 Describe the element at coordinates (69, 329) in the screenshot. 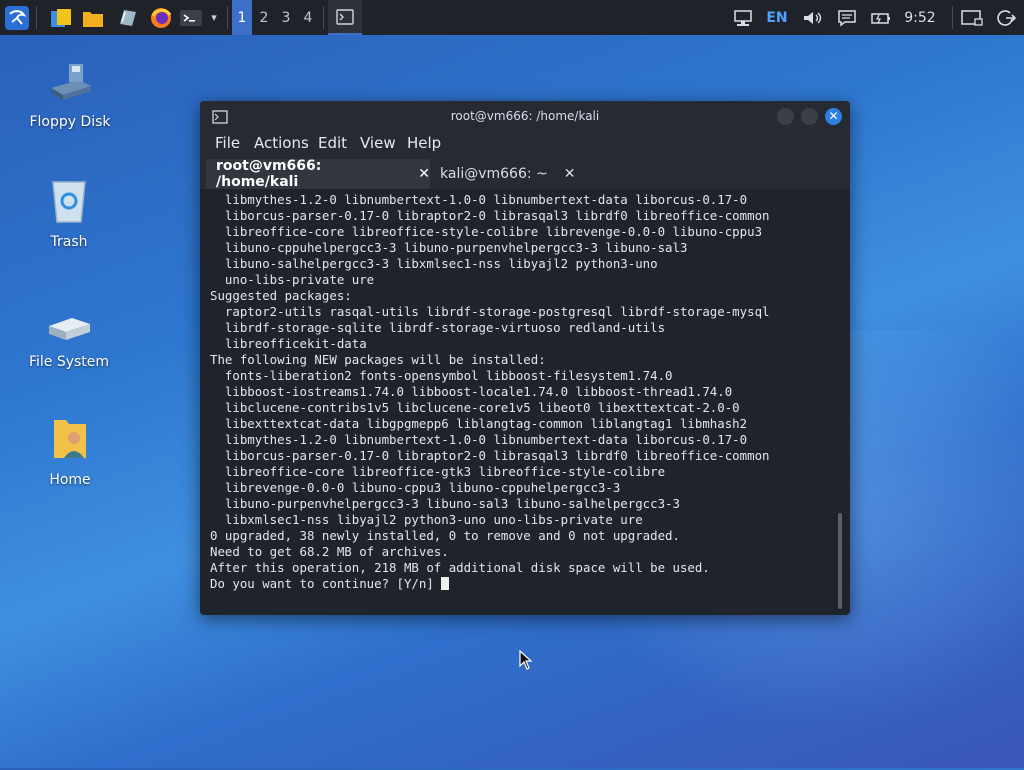

I see `hard-drive-icon` at that location.